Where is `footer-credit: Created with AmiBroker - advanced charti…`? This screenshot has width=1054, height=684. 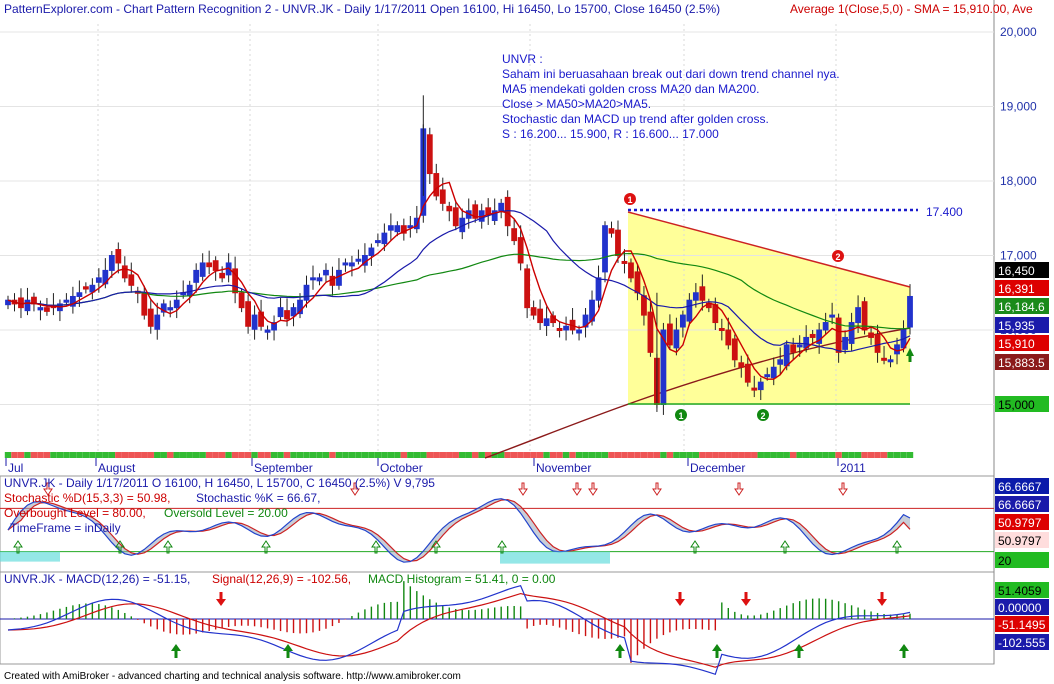
footer-credit: Created with AmiBroker - advanced charti… is located at coordinates (232, 676).